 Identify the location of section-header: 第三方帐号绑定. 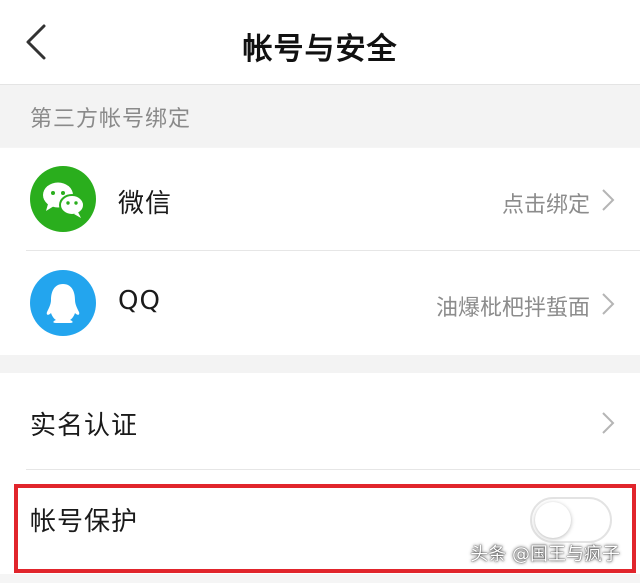
(320, 116).